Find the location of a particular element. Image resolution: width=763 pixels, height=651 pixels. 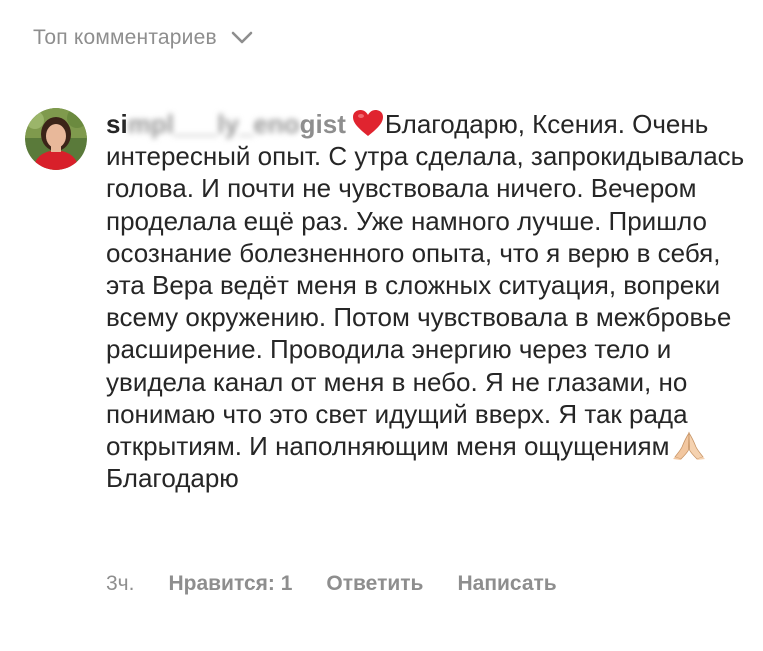

heart-emoji-icon is located at coordinates (367, 123).